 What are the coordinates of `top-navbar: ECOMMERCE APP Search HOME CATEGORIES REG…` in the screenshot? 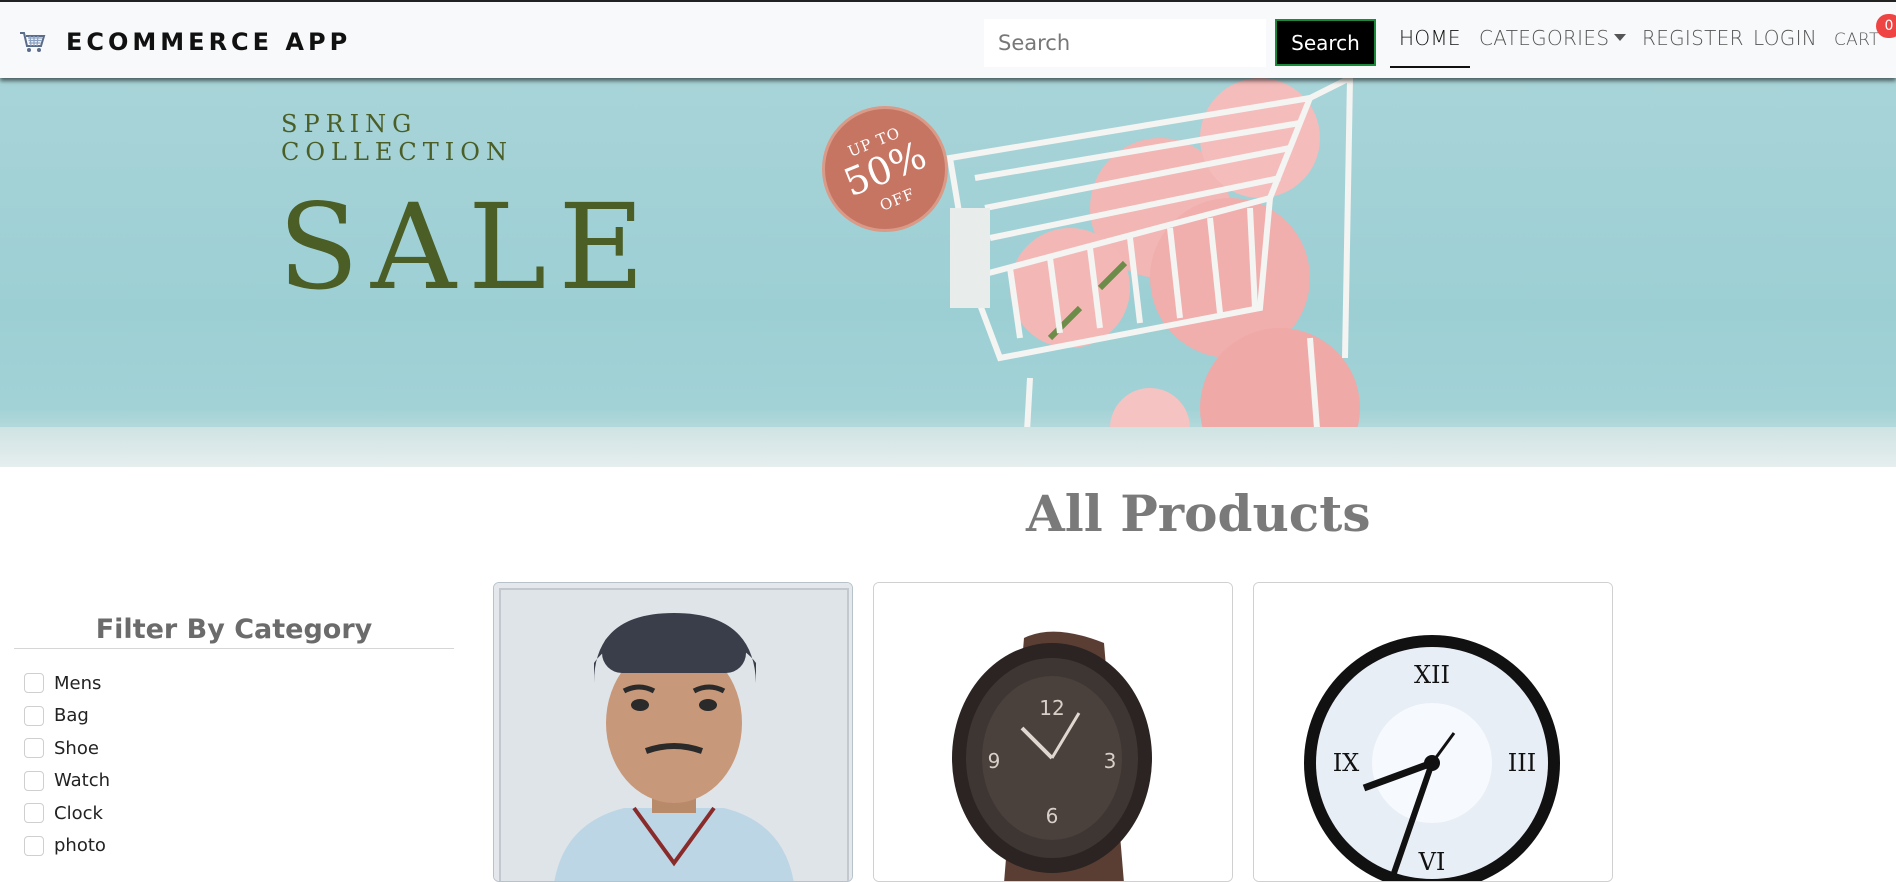 It's located at (948, 39).